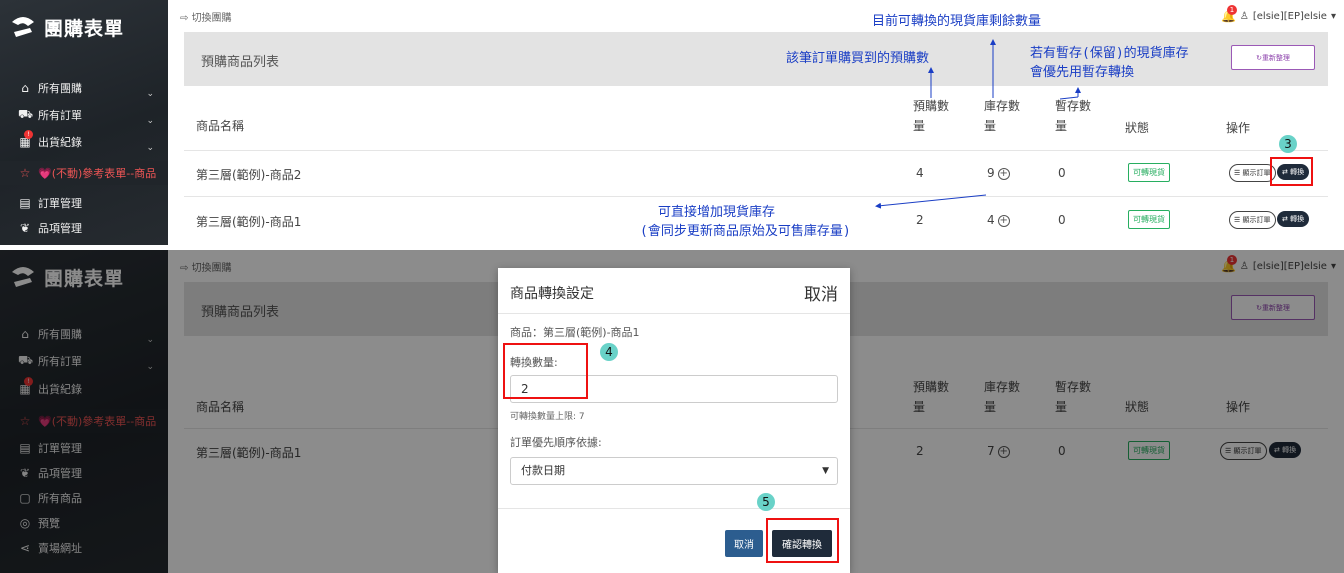 This screenshot has width=1344, height=573. I want to click on product-label: 商品：第三層(範例)-商品1, so click(575, 332).